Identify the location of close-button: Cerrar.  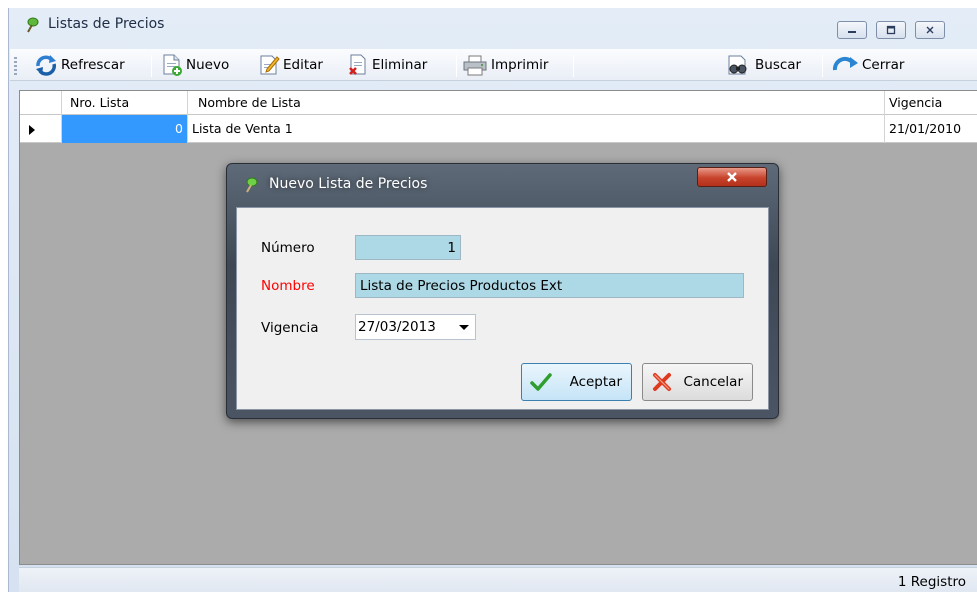
(867, 65).